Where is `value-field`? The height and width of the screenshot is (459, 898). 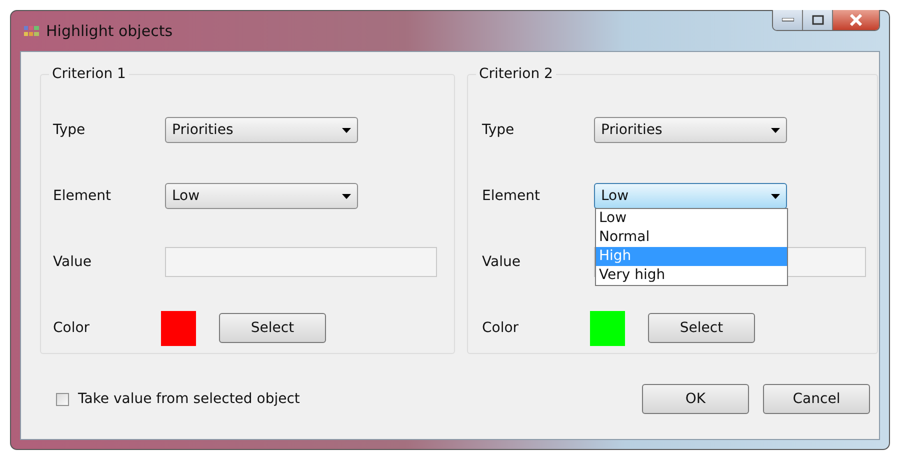
value-field is located at coordinates (301, 262).